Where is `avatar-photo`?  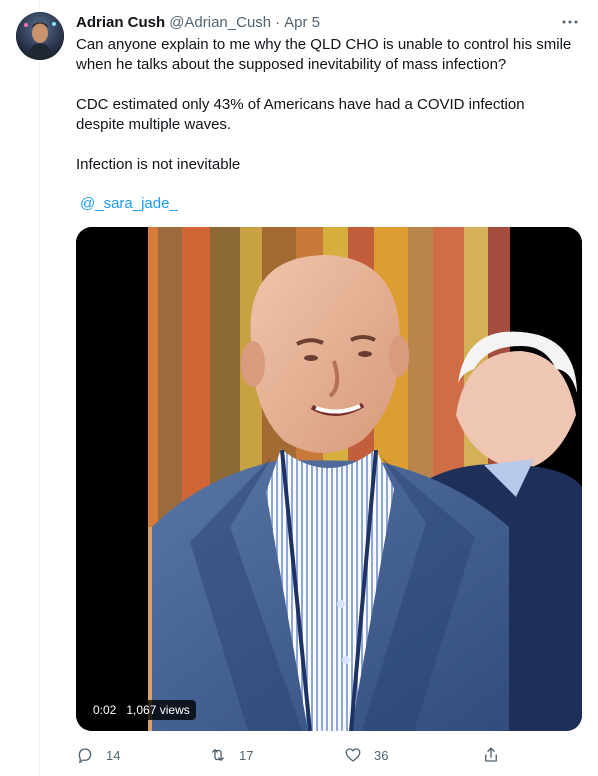 avatar-photo is located at coordinates (40, 36).